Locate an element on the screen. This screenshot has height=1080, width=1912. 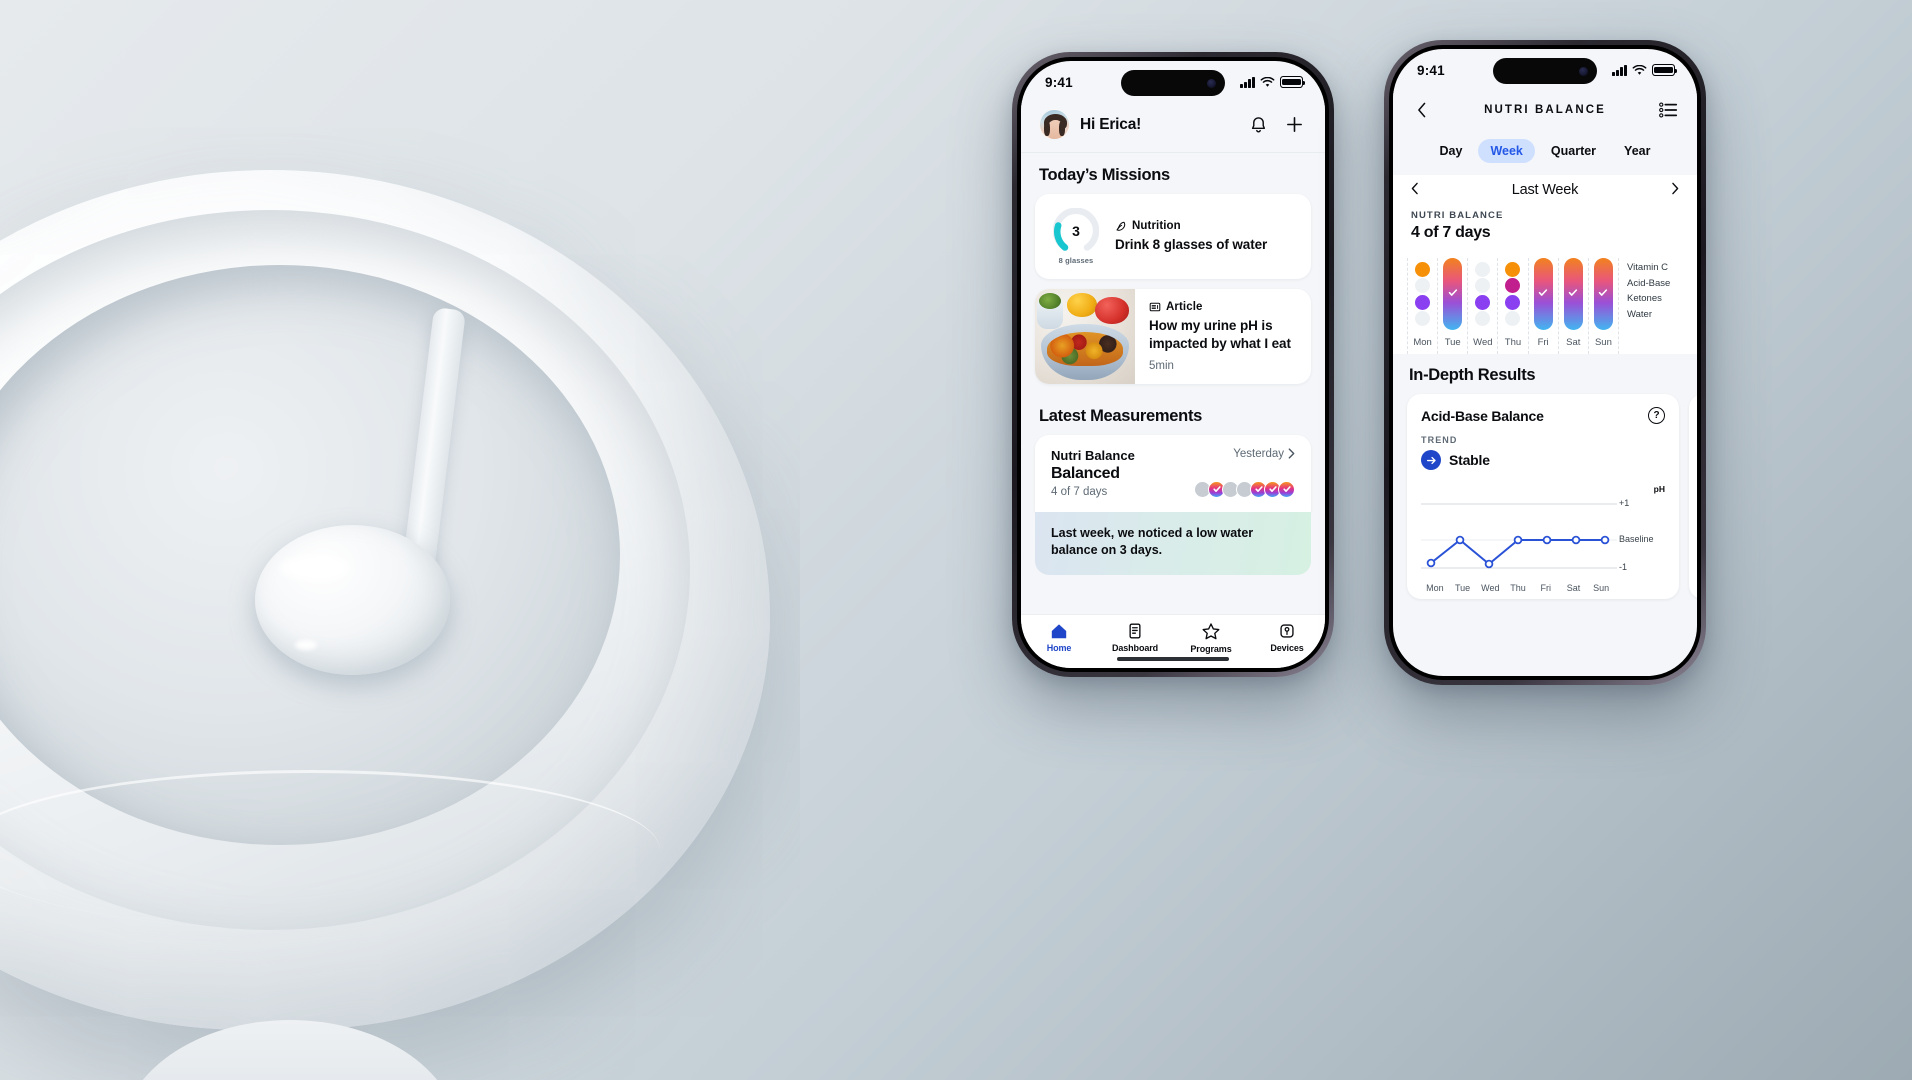
legend-item-water: Water is located at coordinates (1639, 314).